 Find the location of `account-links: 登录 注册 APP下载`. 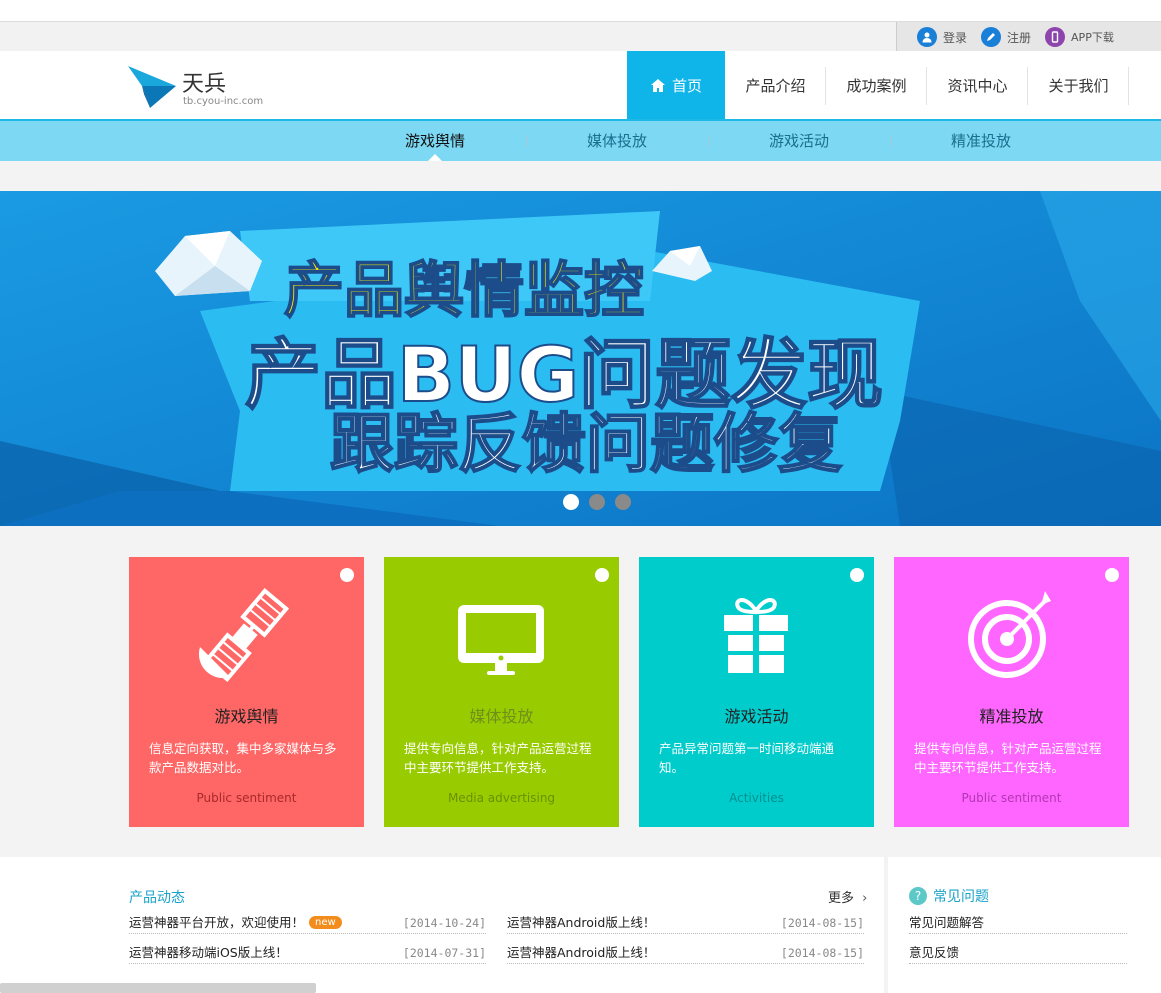

account-links: 登录 注册 APP下载 is located at coordinates (1028, 37).